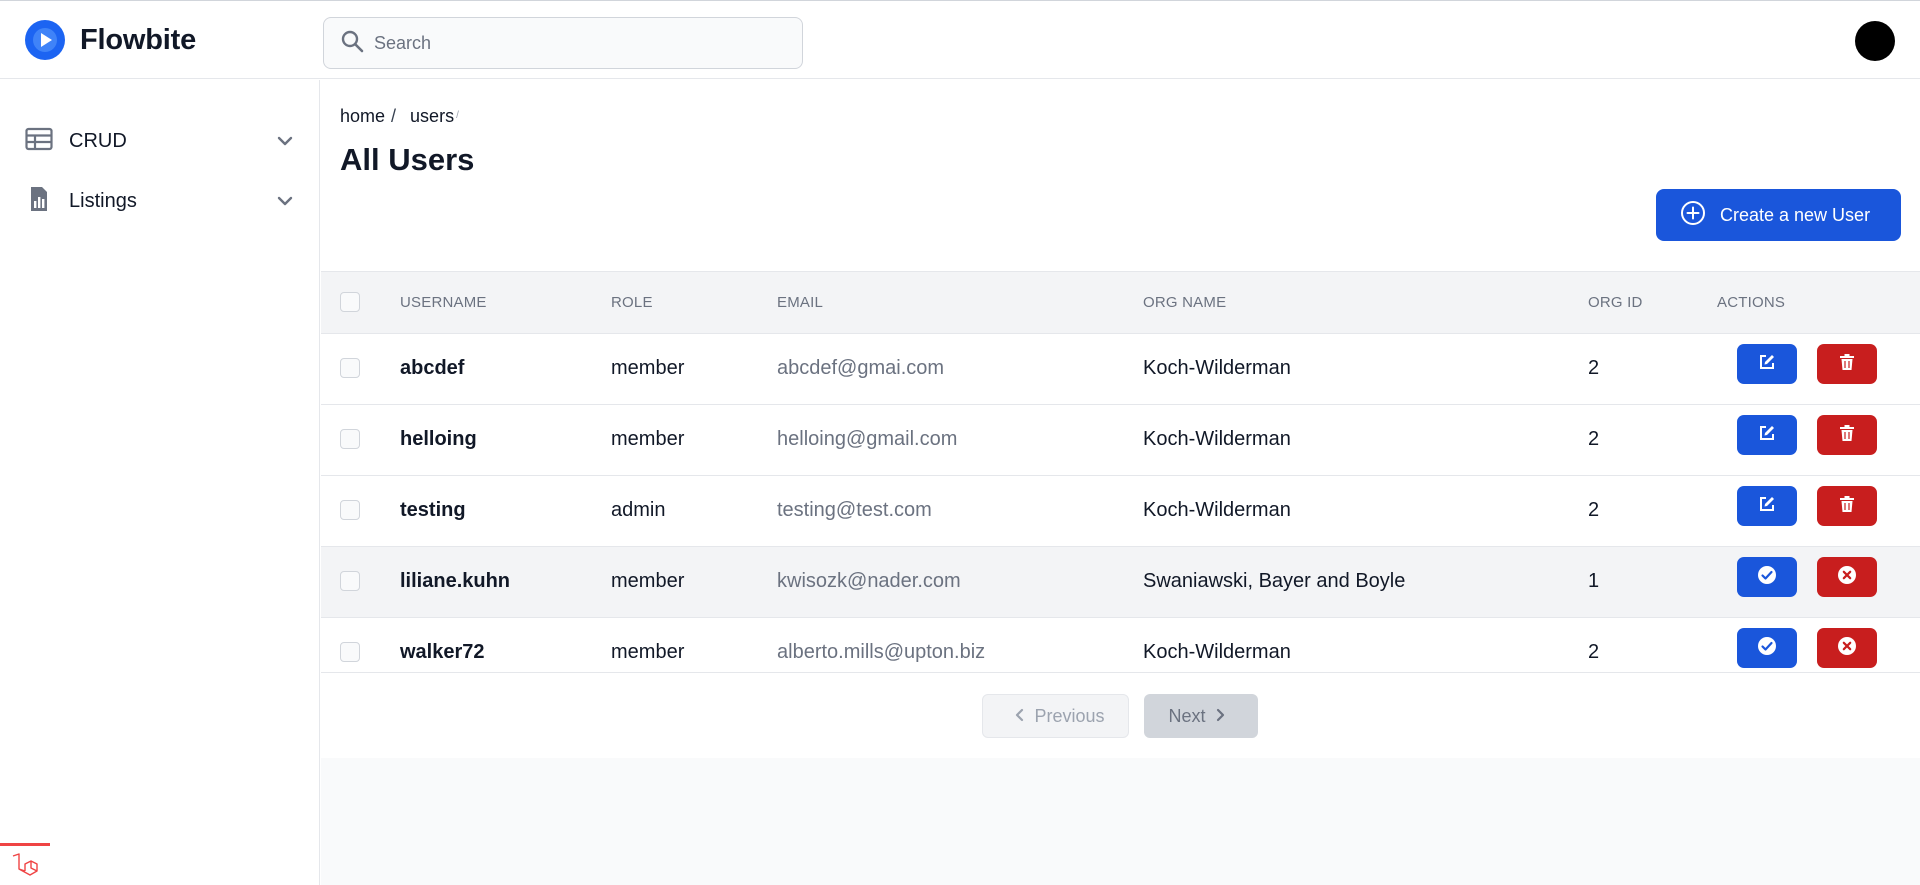 This screenshot has height=885, width=1920. What do you see at coordinates (350, 302) in the screenshot?
I see `select-all-checkbox` at bounding box center [350, 302].